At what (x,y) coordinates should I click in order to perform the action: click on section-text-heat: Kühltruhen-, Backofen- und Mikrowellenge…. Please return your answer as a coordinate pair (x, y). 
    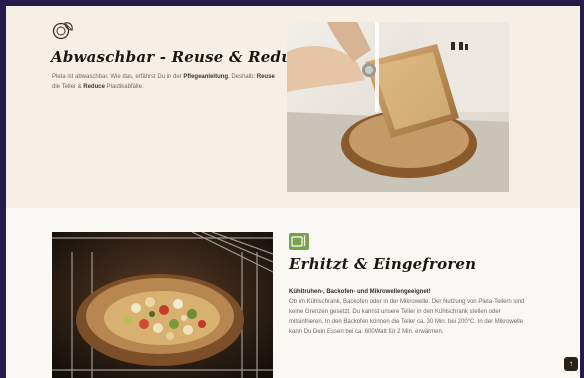
    Looking at the image, I should click on (407, 312).